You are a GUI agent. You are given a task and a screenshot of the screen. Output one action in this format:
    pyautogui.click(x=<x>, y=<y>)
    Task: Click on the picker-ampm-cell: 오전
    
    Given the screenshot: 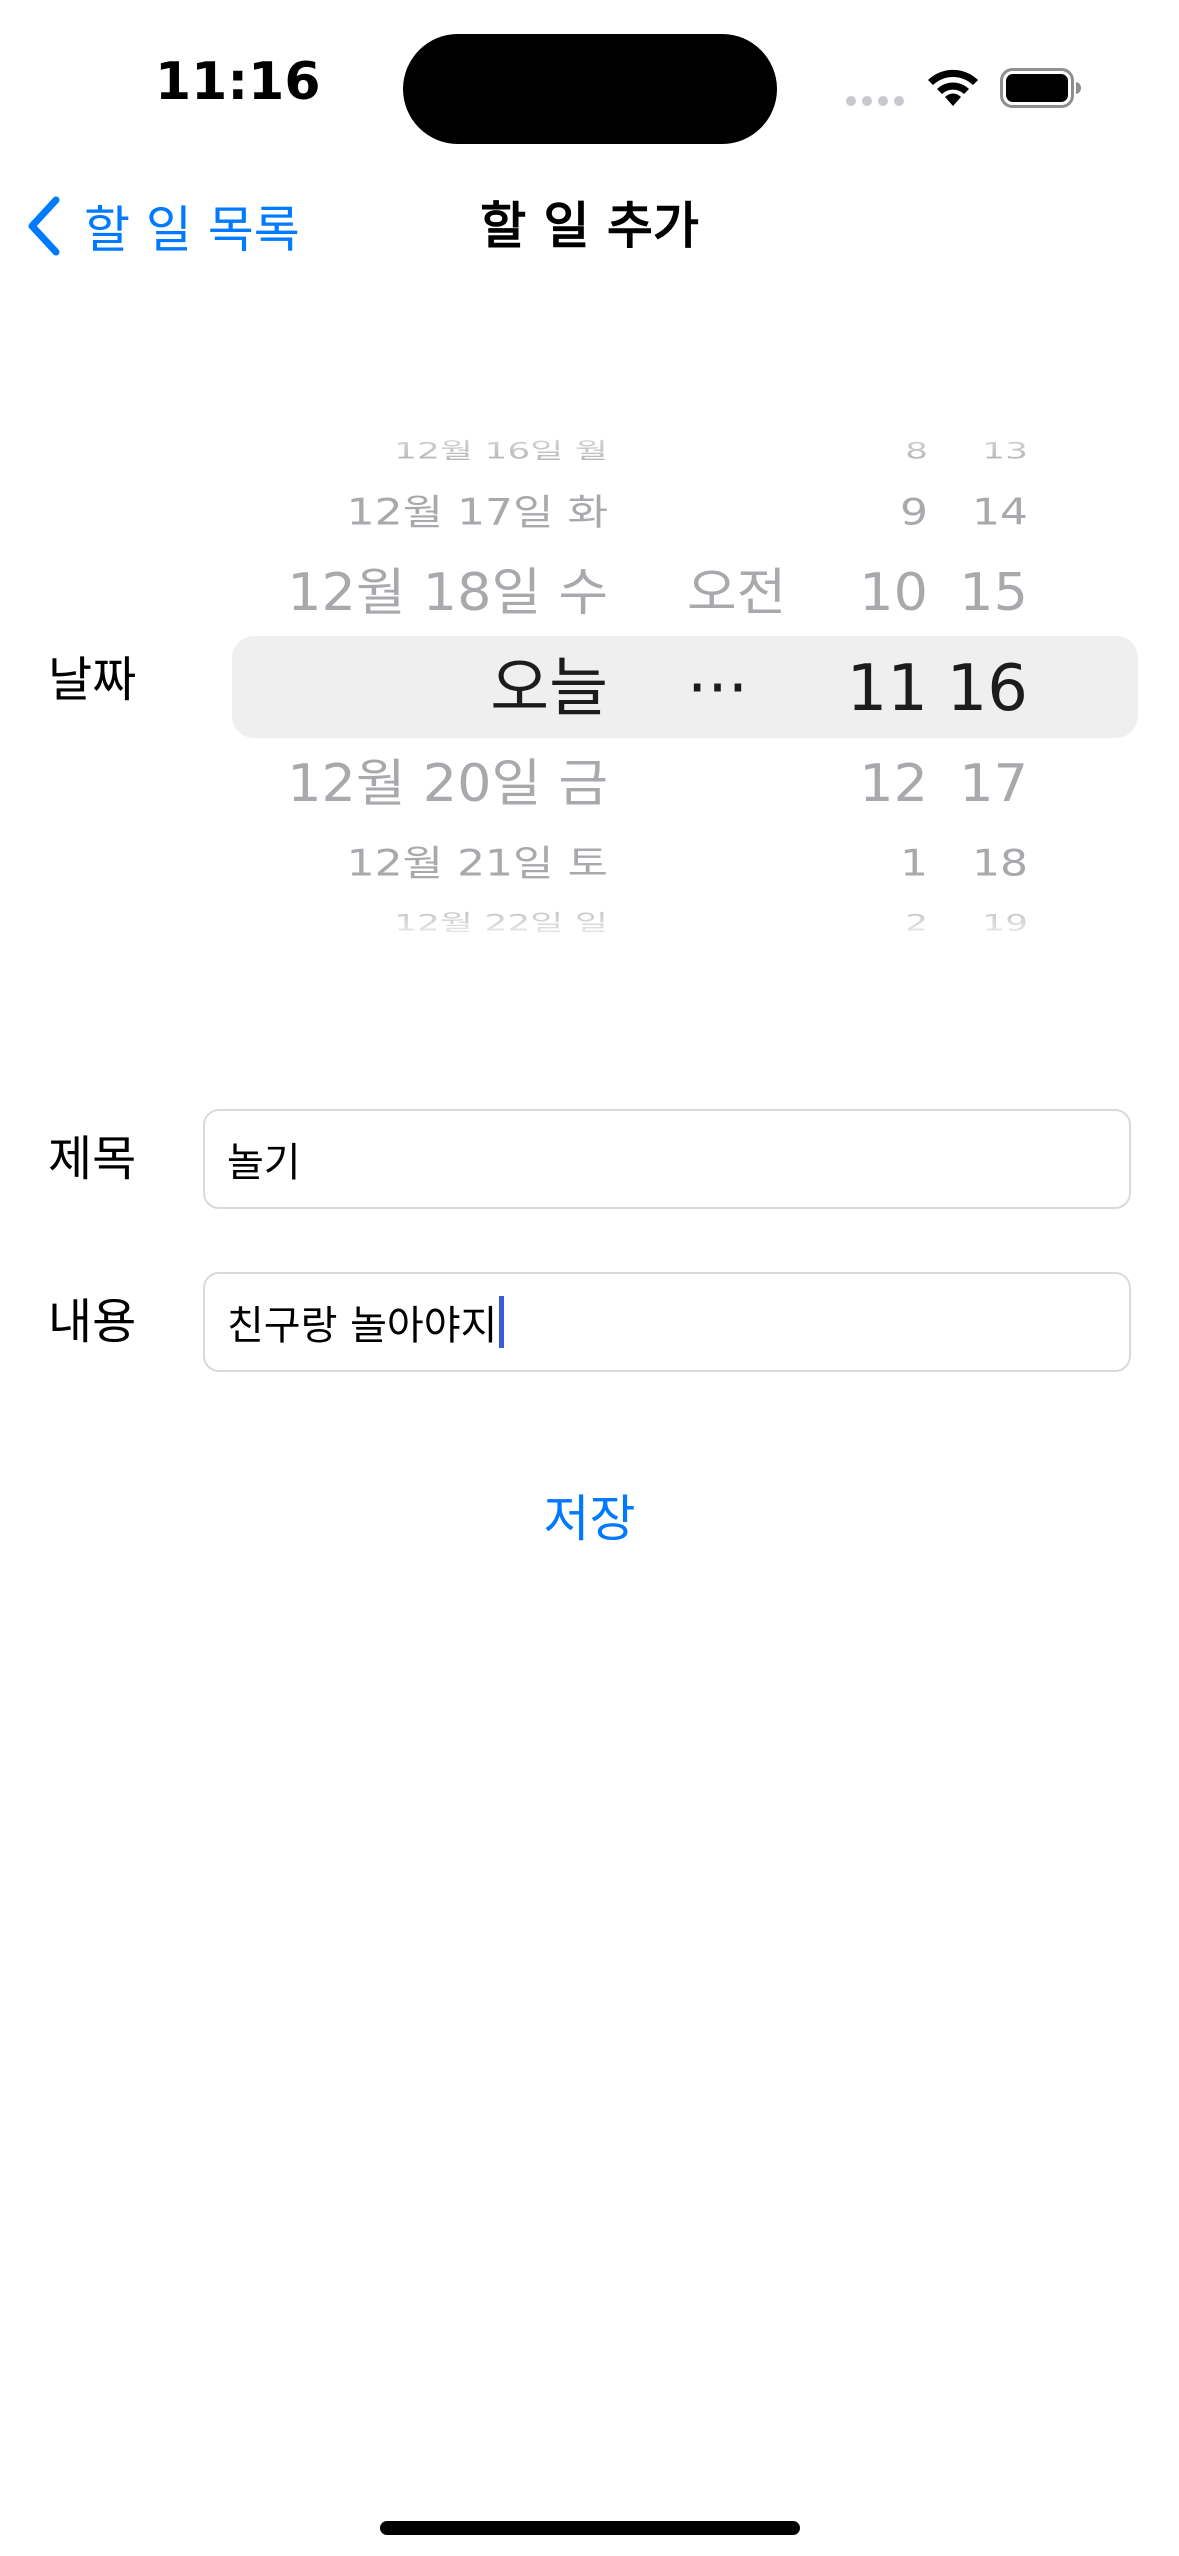 What is the action you would take?
    pyautogui.click(x=737, y=592)
    